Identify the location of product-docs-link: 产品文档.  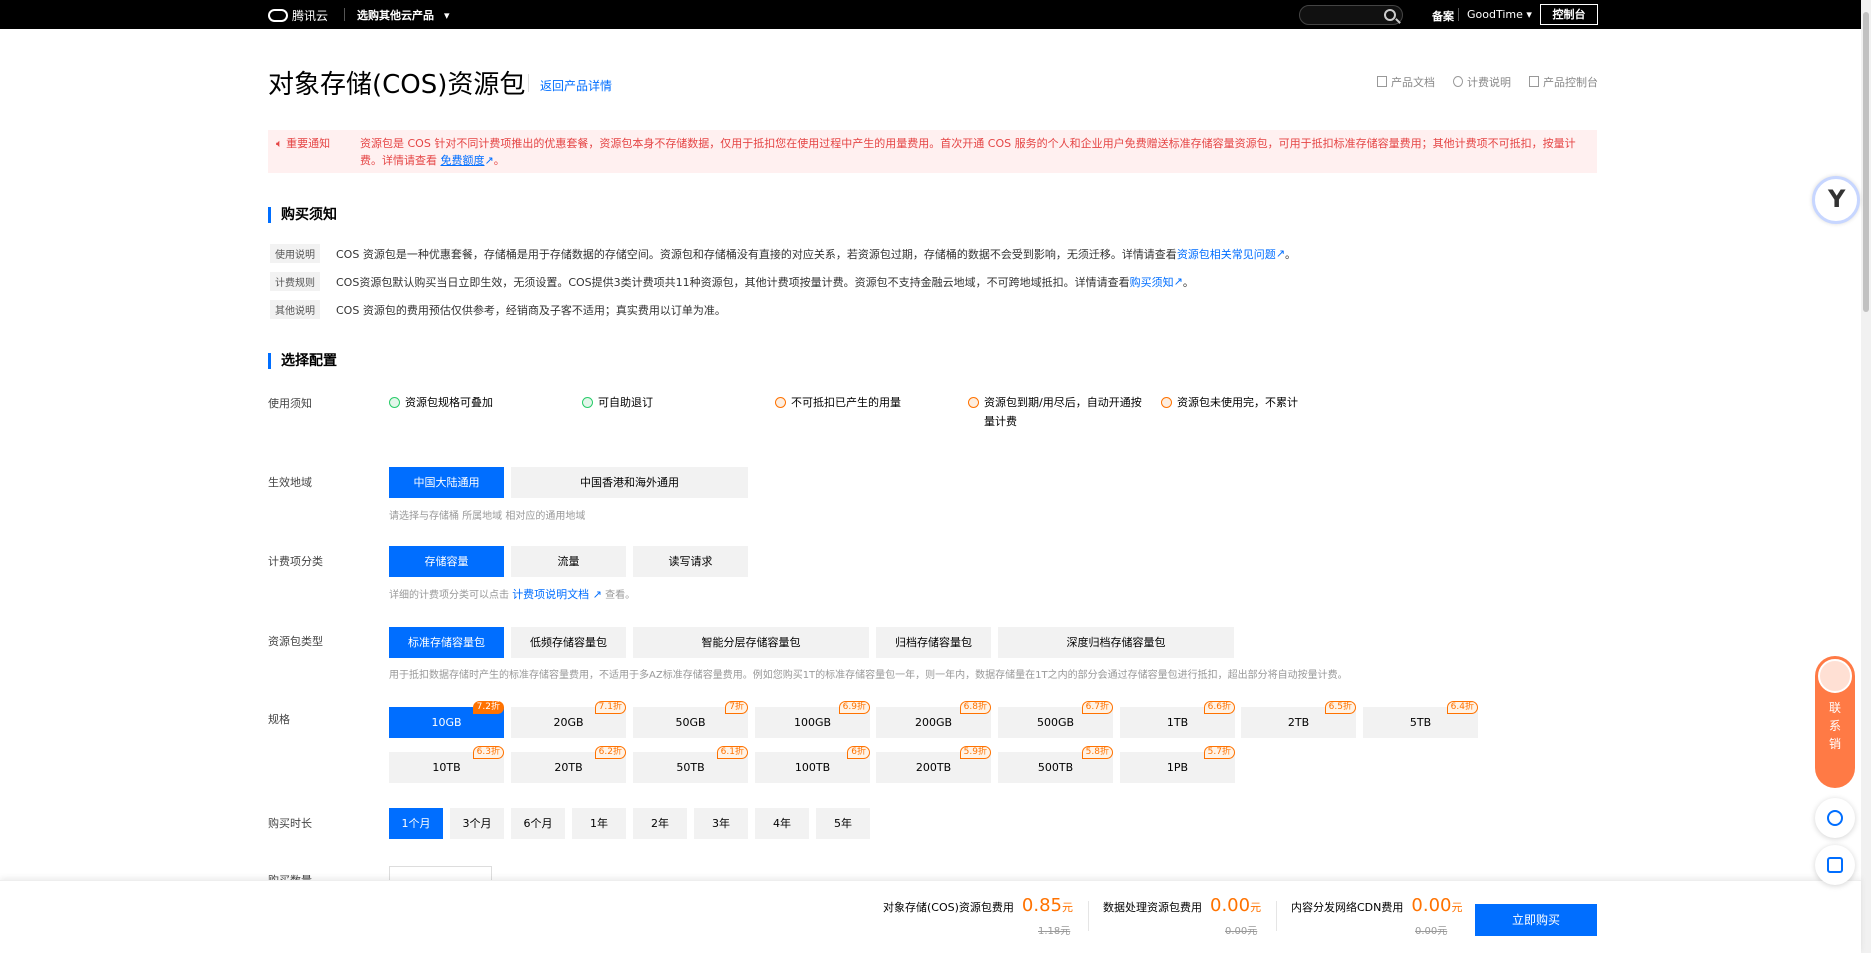
(1406, 82).